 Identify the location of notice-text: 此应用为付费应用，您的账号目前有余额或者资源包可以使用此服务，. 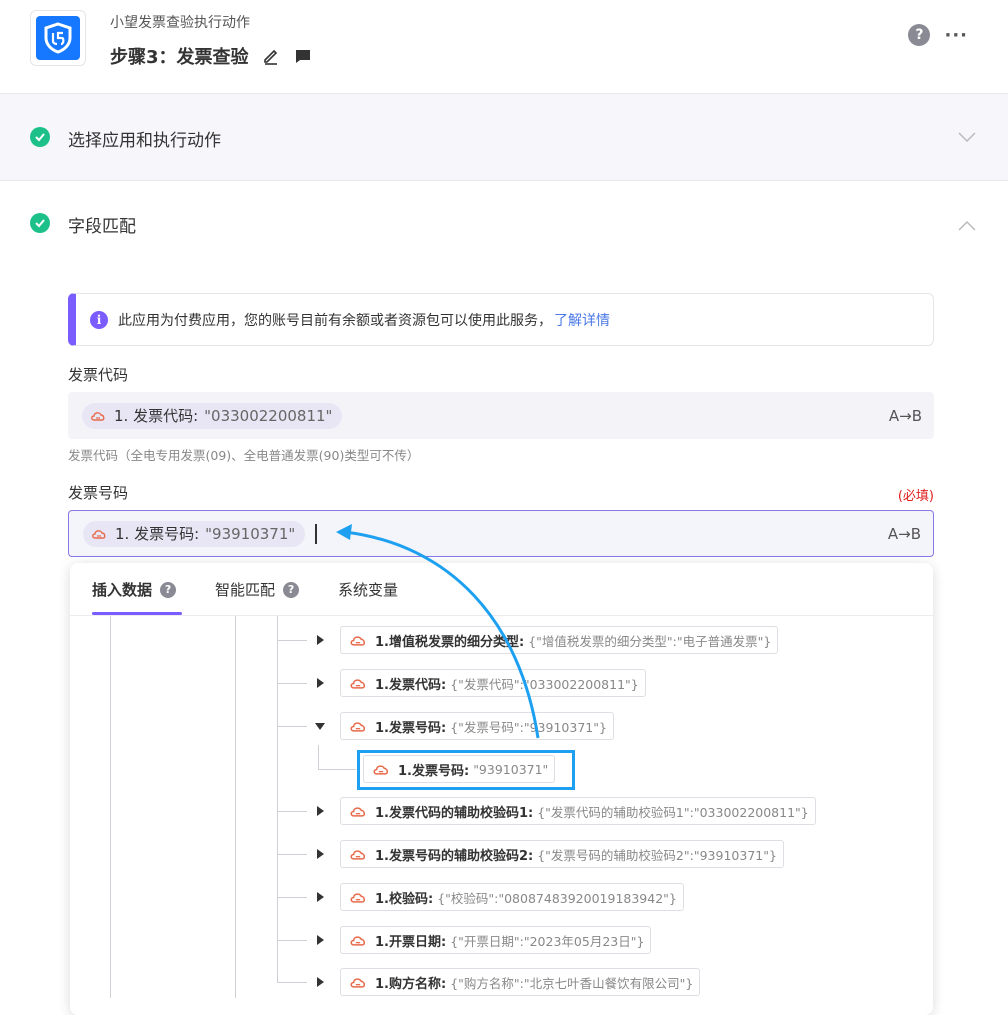
(335, 320).